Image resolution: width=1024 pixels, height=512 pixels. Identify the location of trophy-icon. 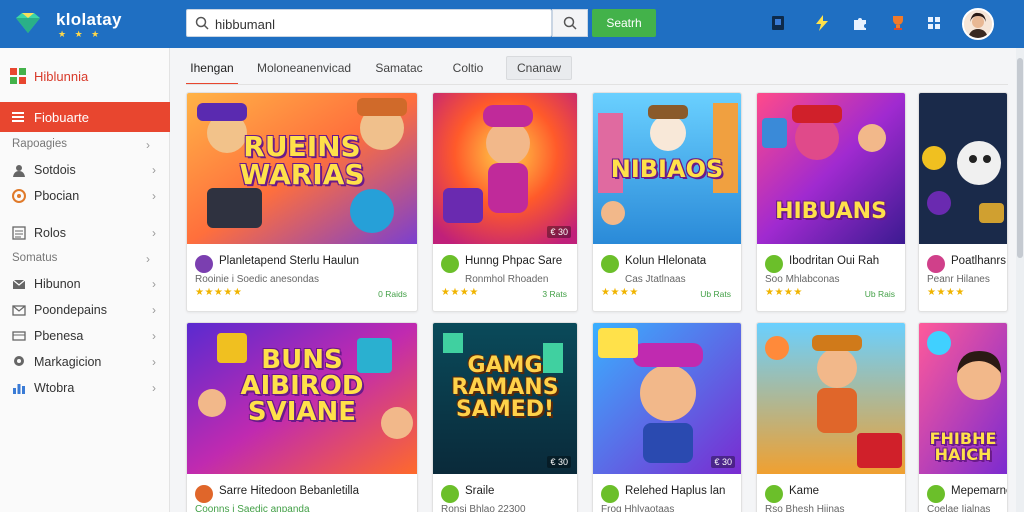
(898, 23).